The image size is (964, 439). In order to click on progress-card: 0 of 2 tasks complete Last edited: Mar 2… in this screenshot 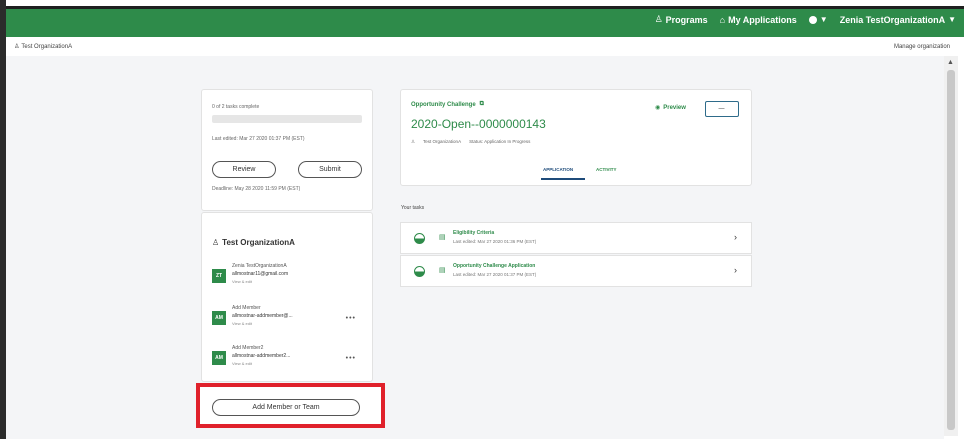, I will do `click(287, 150)`.